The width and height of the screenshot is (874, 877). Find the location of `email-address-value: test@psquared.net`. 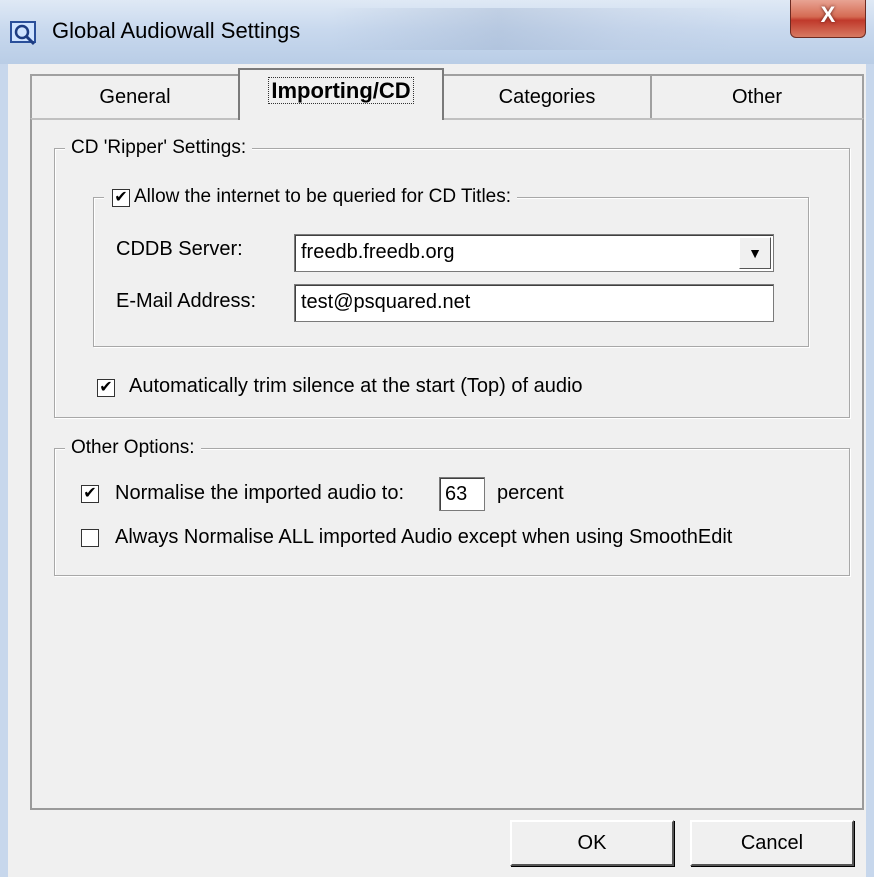

email-address-value: test@psquared.net is located at coordinates (386, 302).